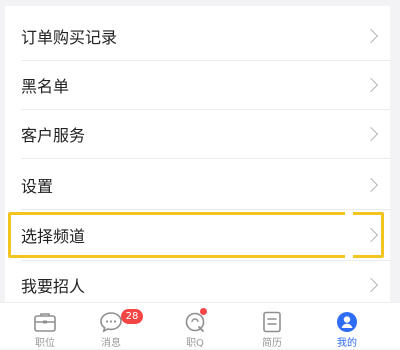 This screenshot has height=350, width=400. What do you see at coordinates (195, 343) in the screenshot?
I see `tab-label: 职Q` at bounding box center [195, 343].